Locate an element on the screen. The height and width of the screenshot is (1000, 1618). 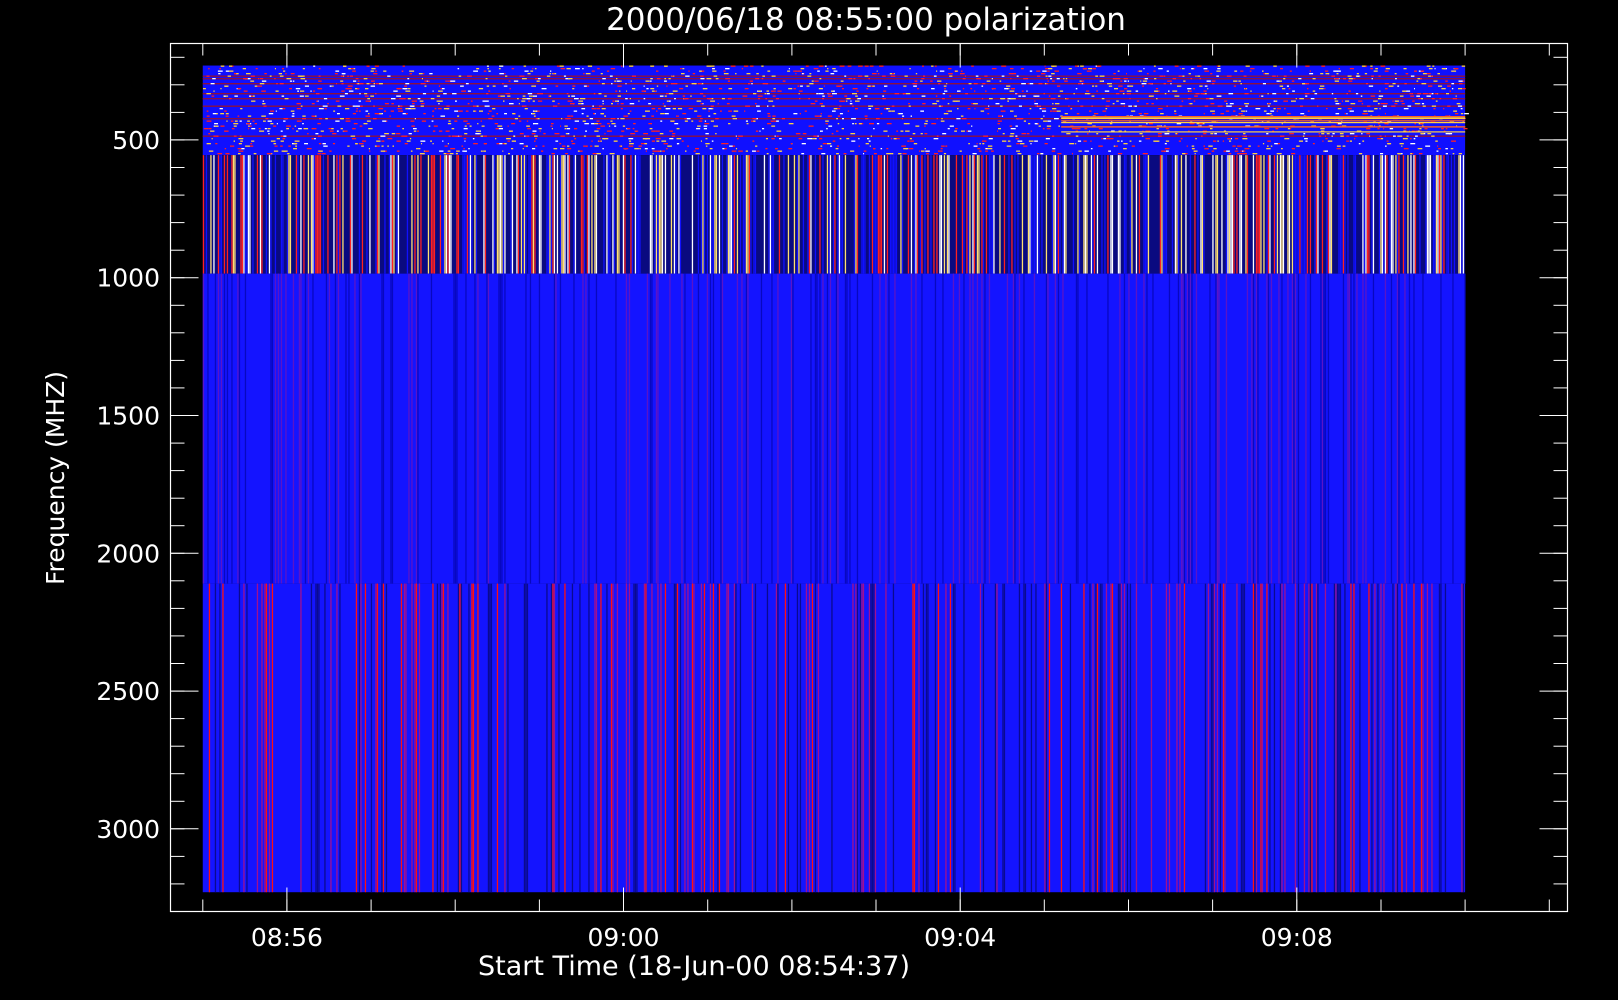
y-tick-label: 2000 is located at coordinates (128, 553).